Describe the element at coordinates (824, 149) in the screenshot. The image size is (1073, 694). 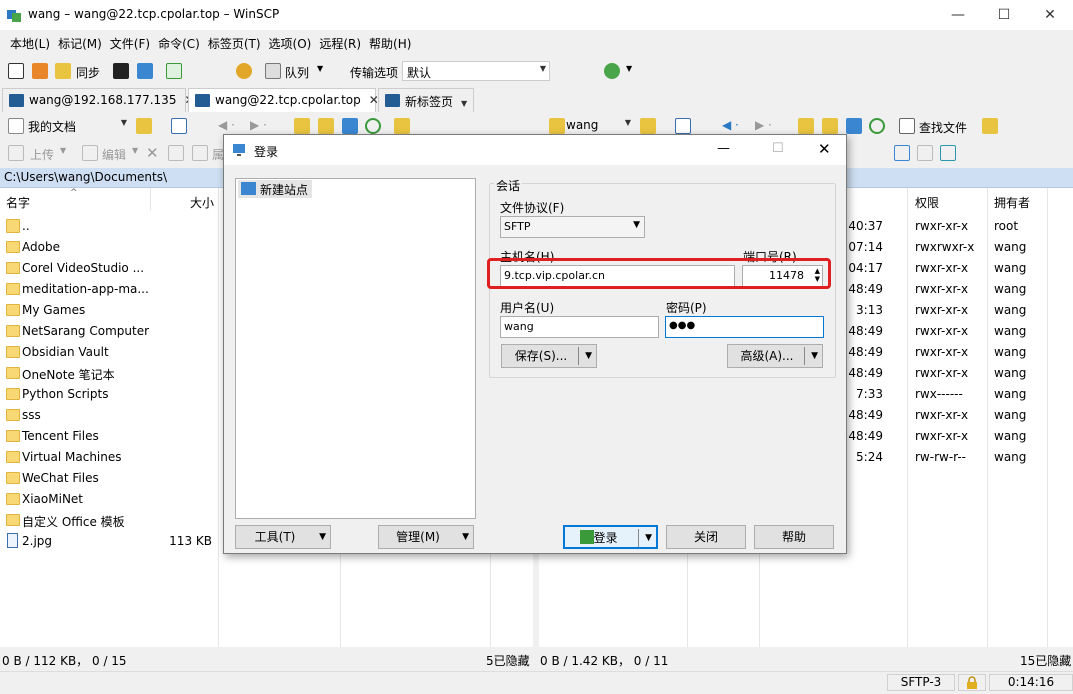
I see `dialog-close-button: ✕` at that location.